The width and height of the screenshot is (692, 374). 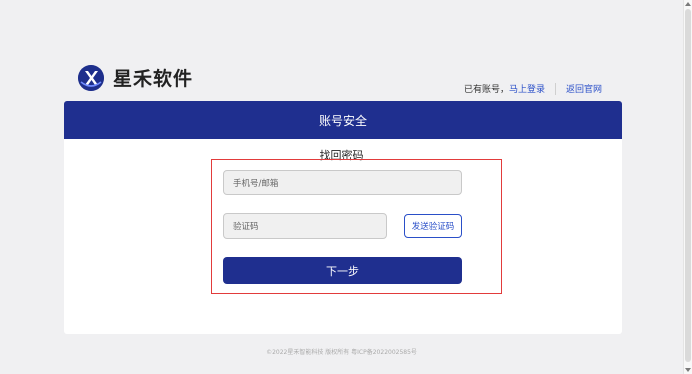 I want to click on verification-code-input: 验证码, so click(x=305, y=226).